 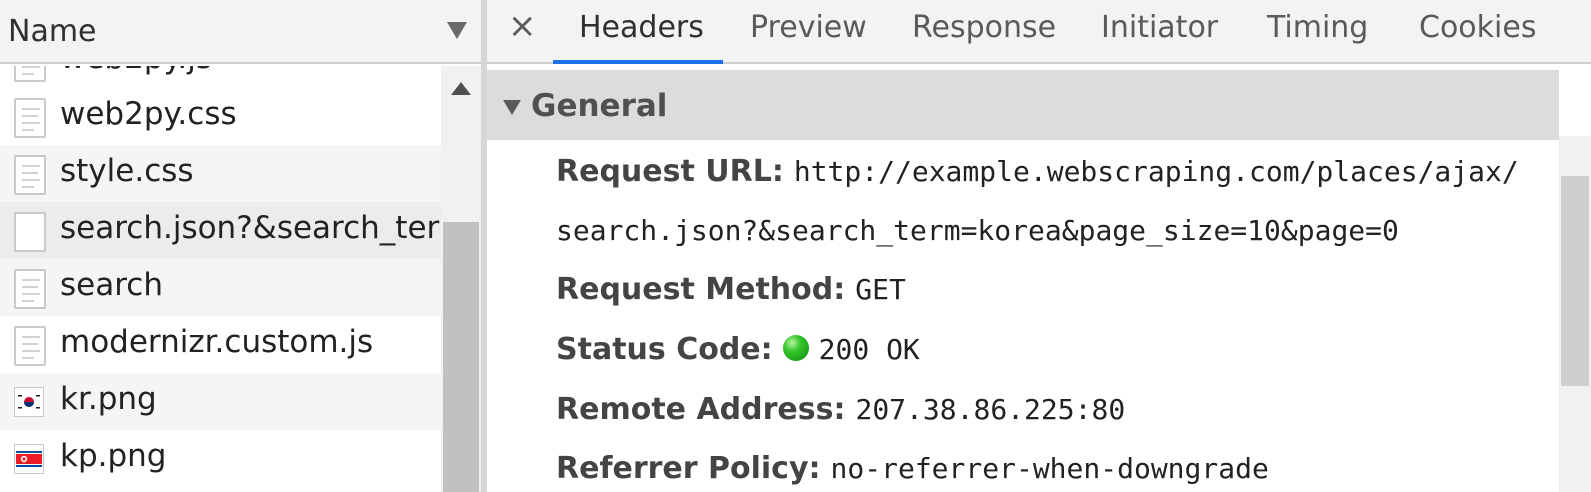 What do you see at coordinates (1317, 27) in the screenshot?
I see `tab-timing: Timing` at bounding box center [1317, 27].